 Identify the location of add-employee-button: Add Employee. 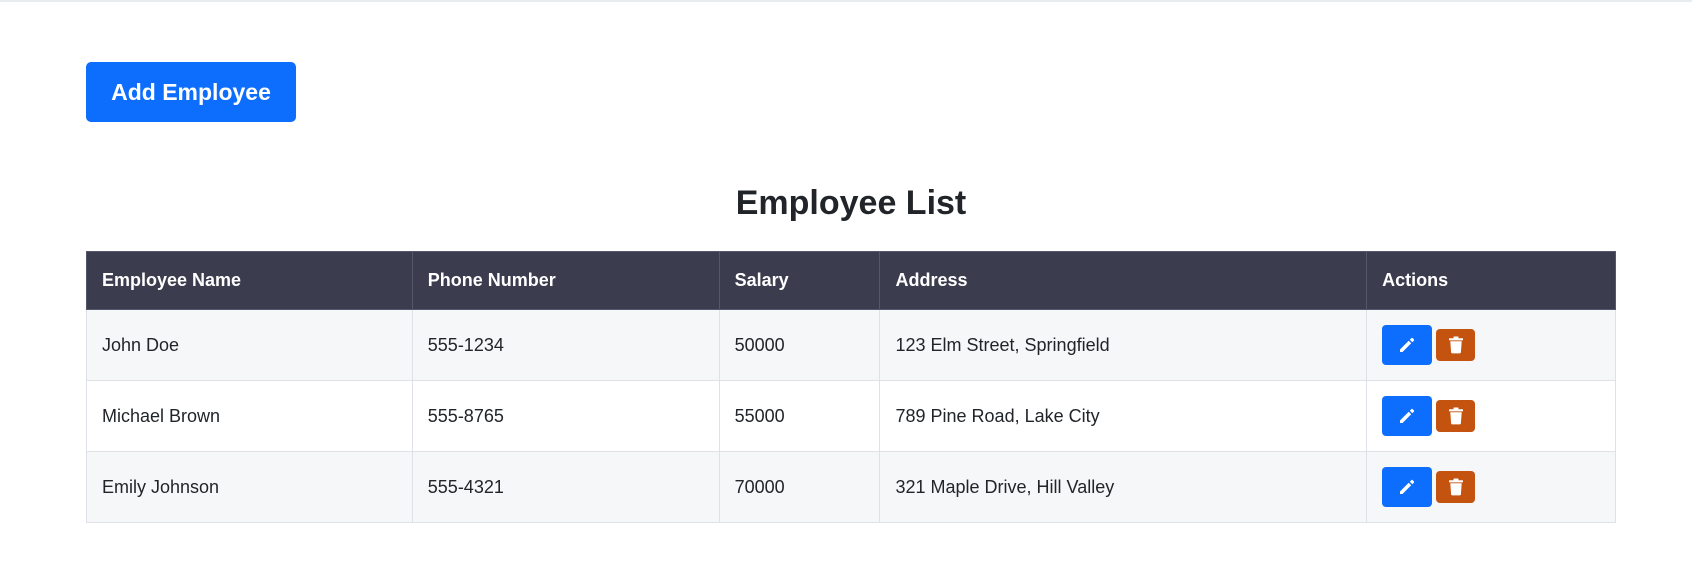
(191, 92).